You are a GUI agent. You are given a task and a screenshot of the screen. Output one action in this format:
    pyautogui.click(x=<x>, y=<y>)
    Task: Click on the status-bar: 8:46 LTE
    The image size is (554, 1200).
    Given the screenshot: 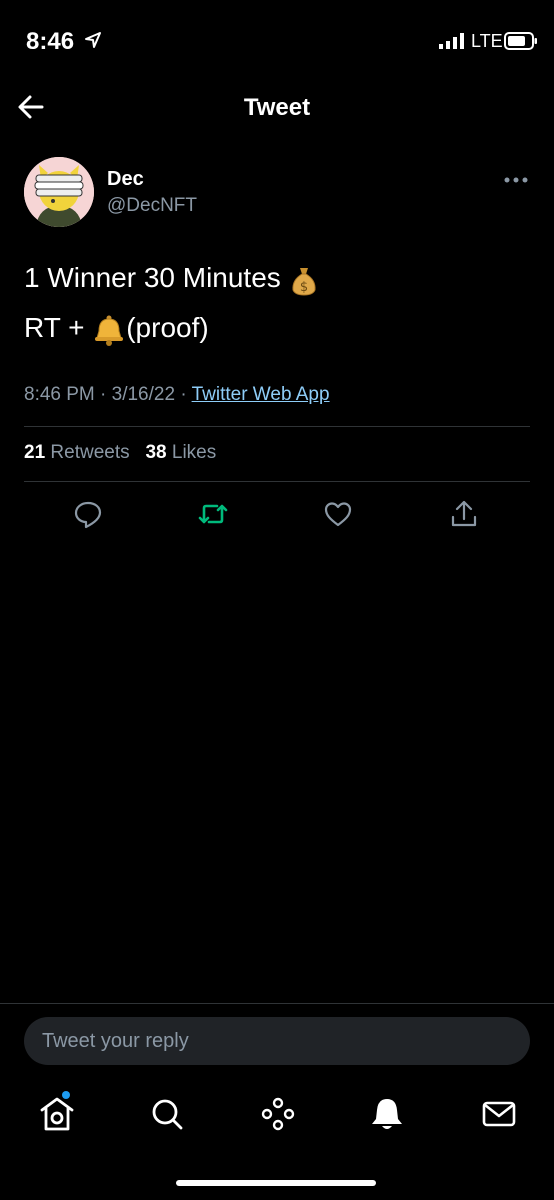 What is the action you would take?
    pyautogui.click(x=277, y=40)
    